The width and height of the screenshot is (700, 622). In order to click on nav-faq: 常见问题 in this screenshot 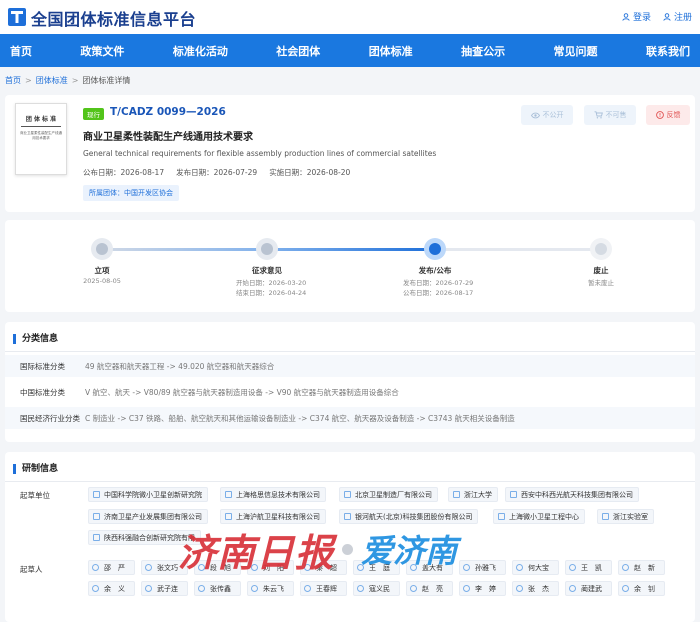, I will do `click(576, 51)`.